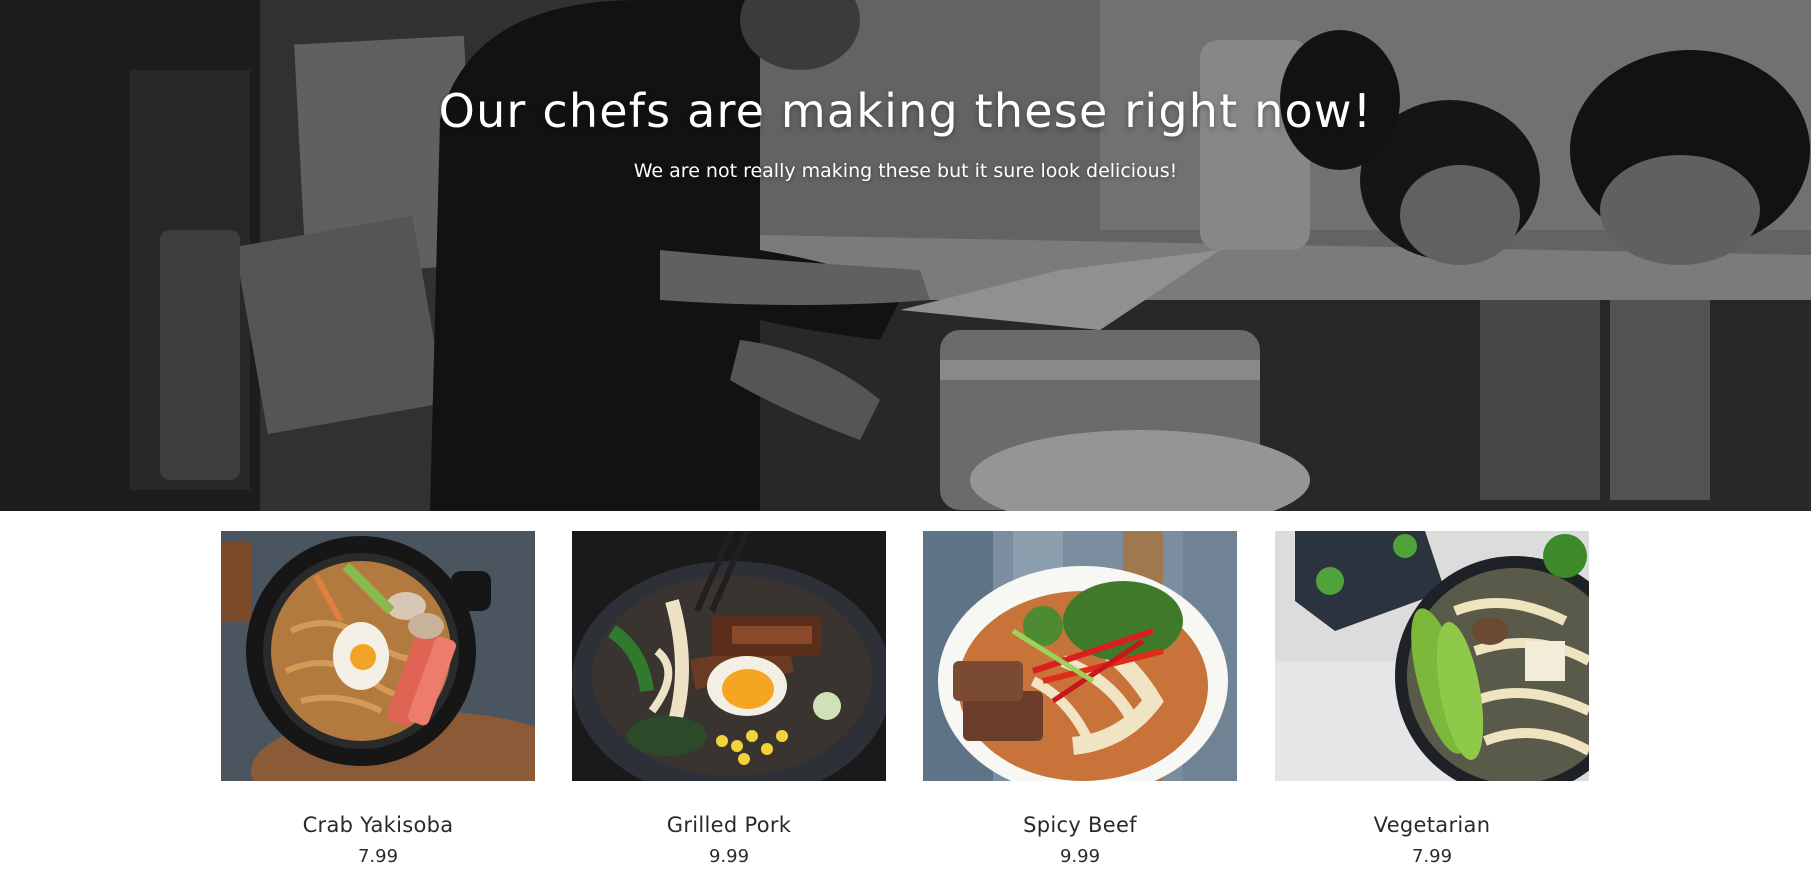  I want to click on product-name: Crab Yakisoba, so click(378, 825).